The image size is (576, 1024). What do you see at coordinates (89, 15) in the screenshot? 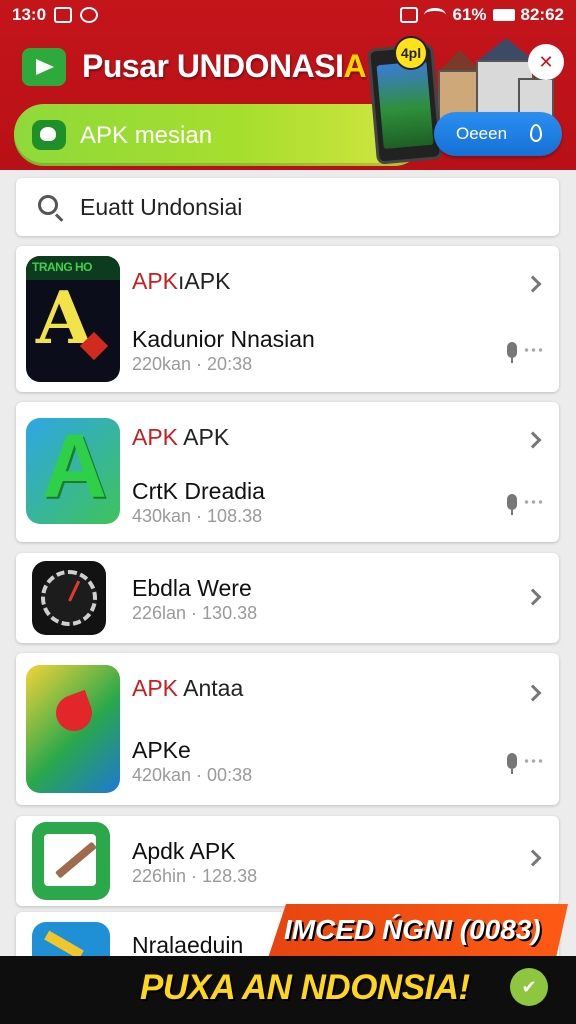
I see `notification-icon` at bounding box center [89, 15].